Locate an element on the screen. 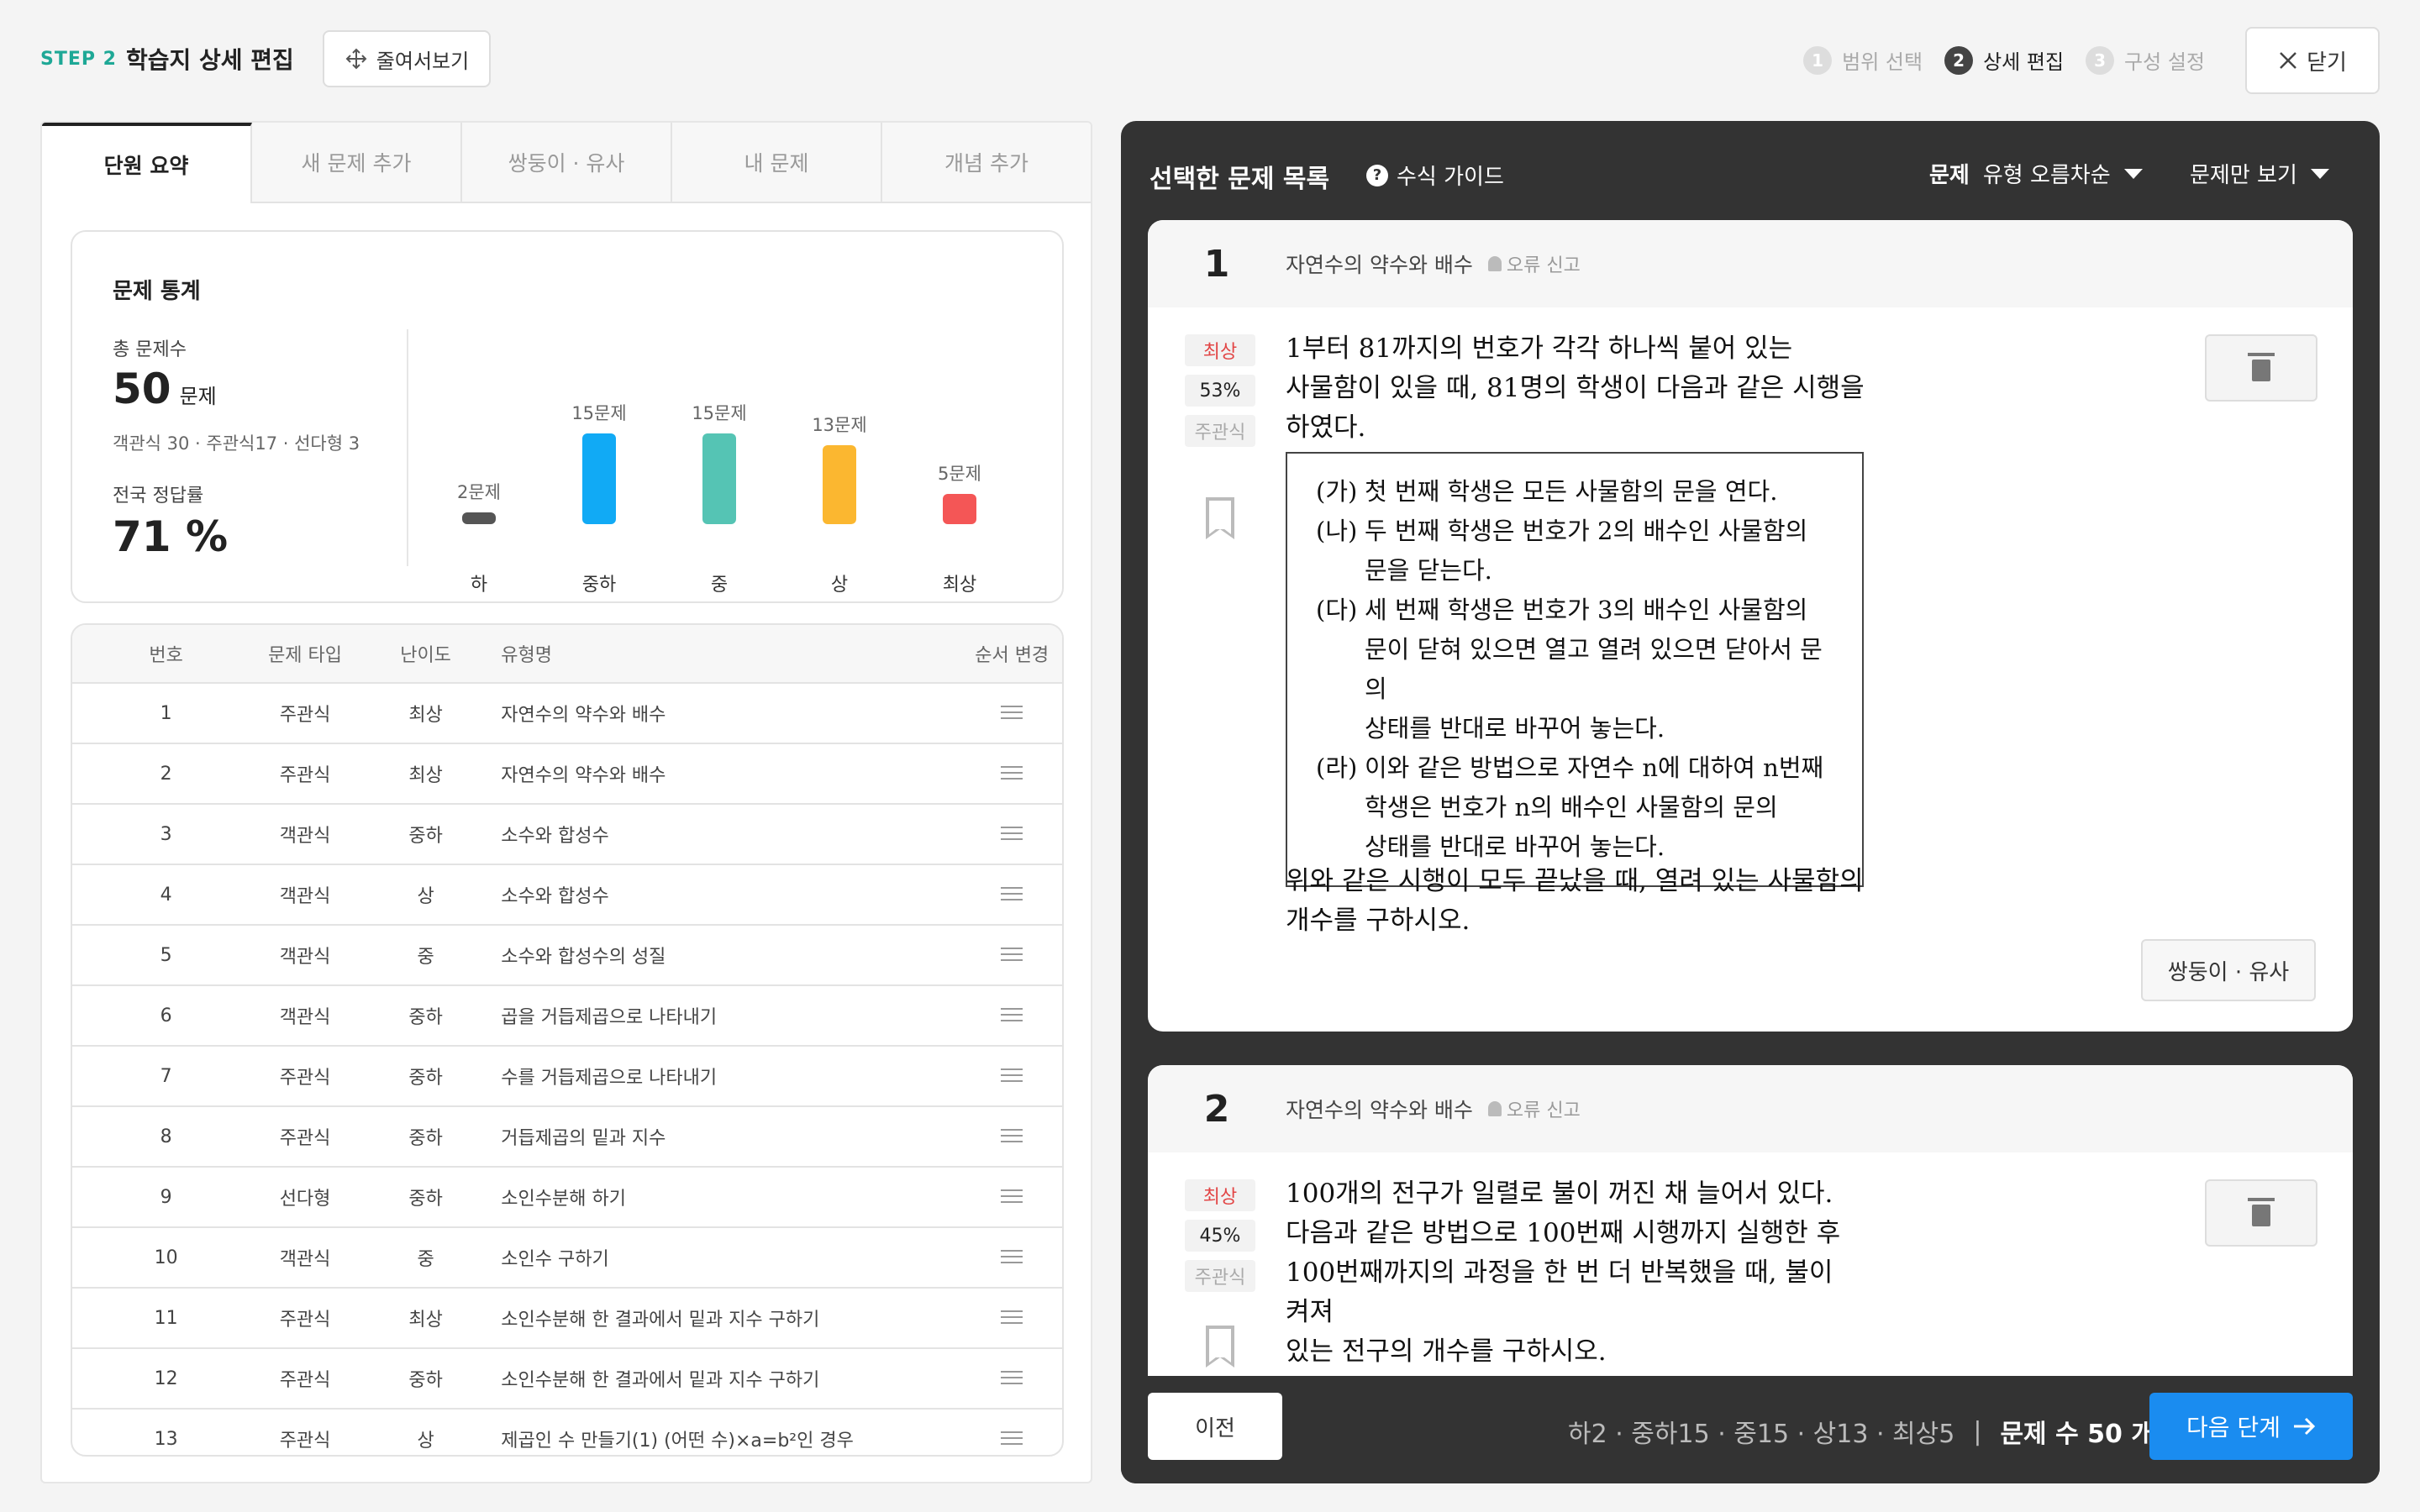 This screenshot has width=2420, height=1512. difficulty-bar-group: 15문제중하 is located at coordinates (599, 498).